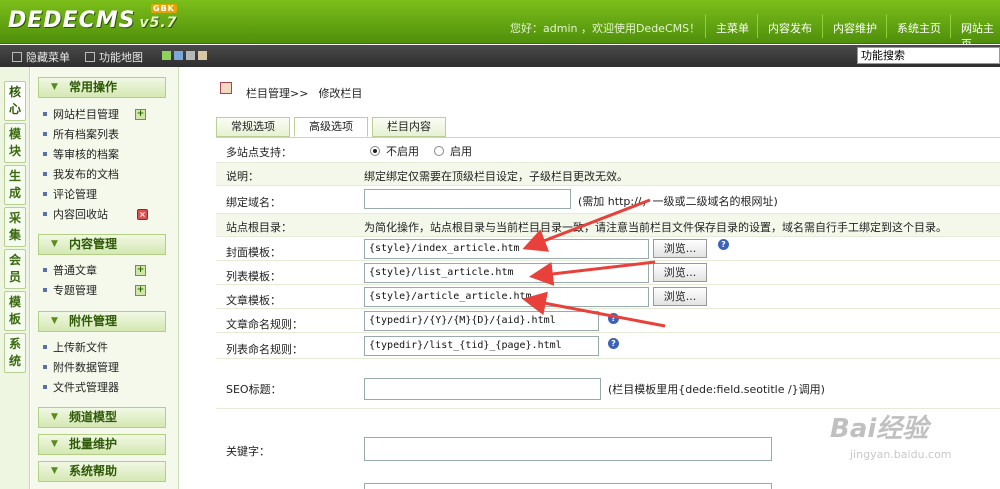 The image size is (1000, 489). What do you see at coordinates (586, 225) in the screenshot?
I see `arrow-cover` at bounding box center [586, 225].